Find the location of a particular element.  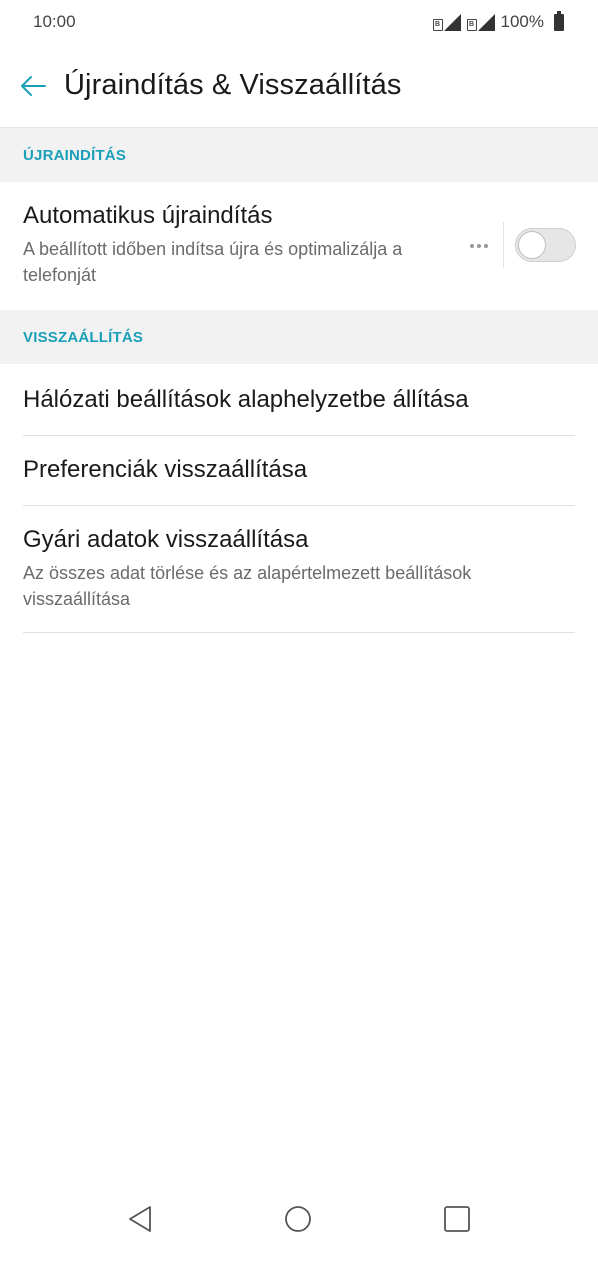

nav-recents-button is located at coordinates (457, 1219).